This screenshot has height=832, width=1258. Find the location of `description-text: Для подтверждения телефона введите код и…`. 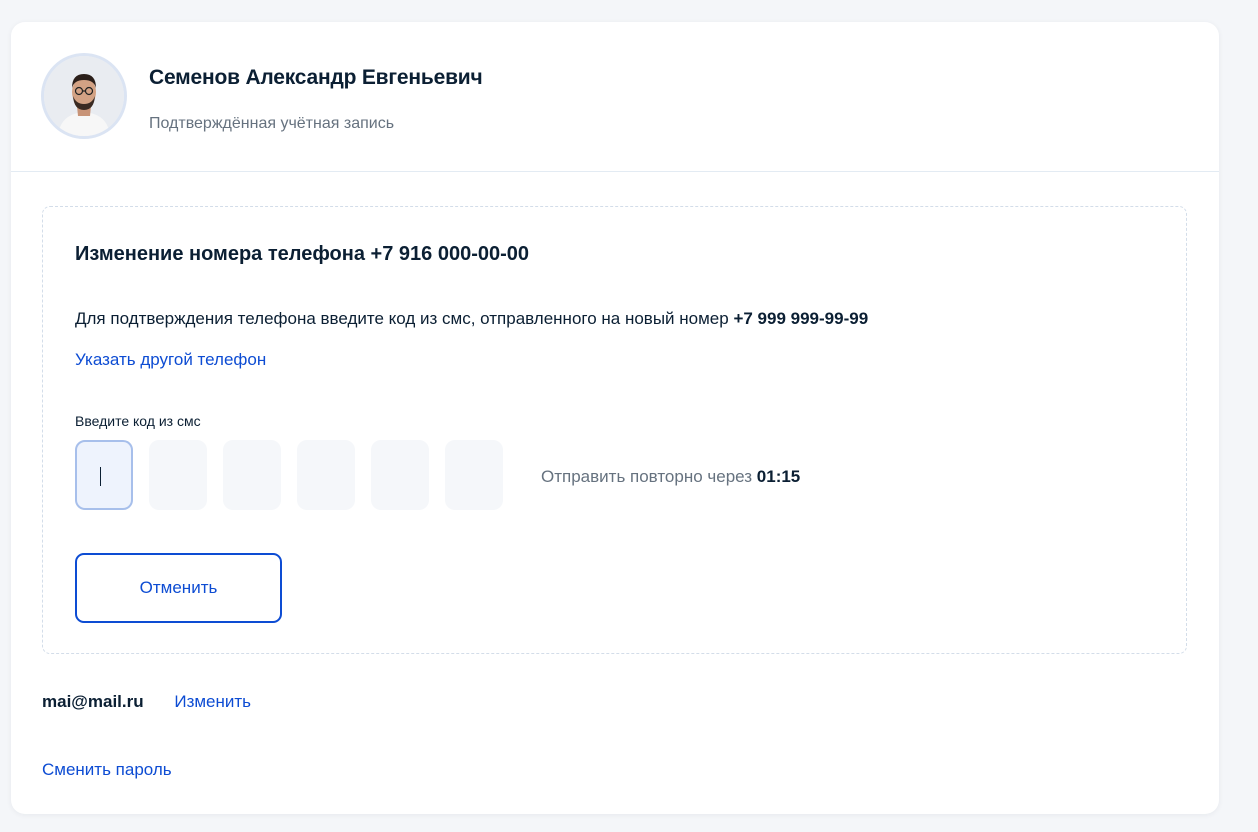

description-text: Для подтверждения телефона введите код и… is located at coordinates (404, 318).